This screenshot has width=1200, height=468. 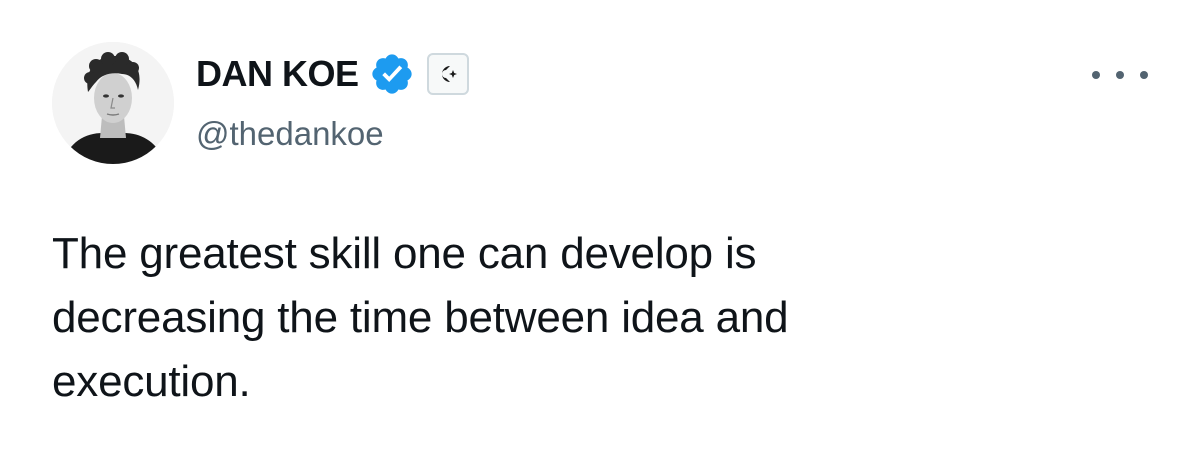 I want to click on tweet-text-line: The greatest skill one can develop is, so click(x=404, y=253).